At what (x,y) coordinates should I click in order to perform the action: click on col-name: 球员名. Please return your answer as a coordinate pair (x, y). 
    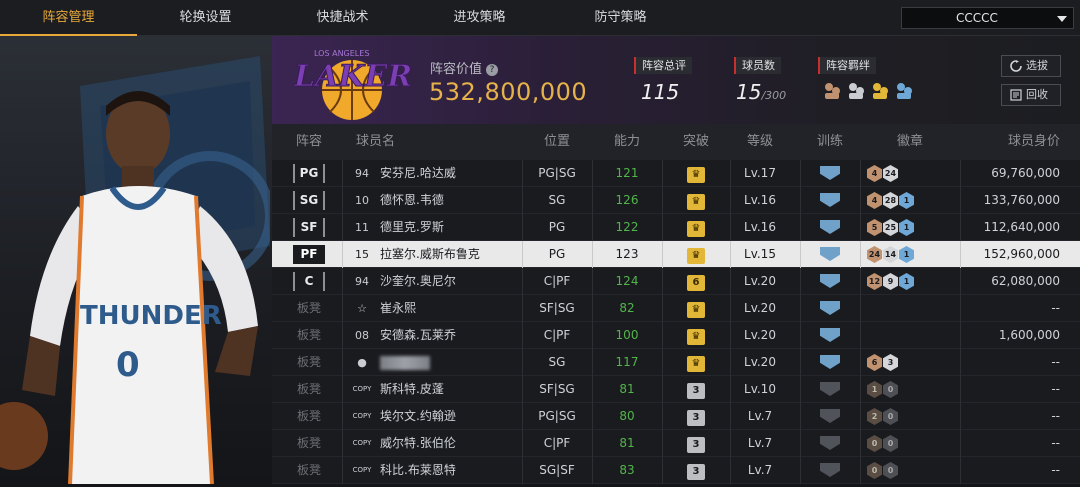
    Looking at the image, I should click on (381, 142).